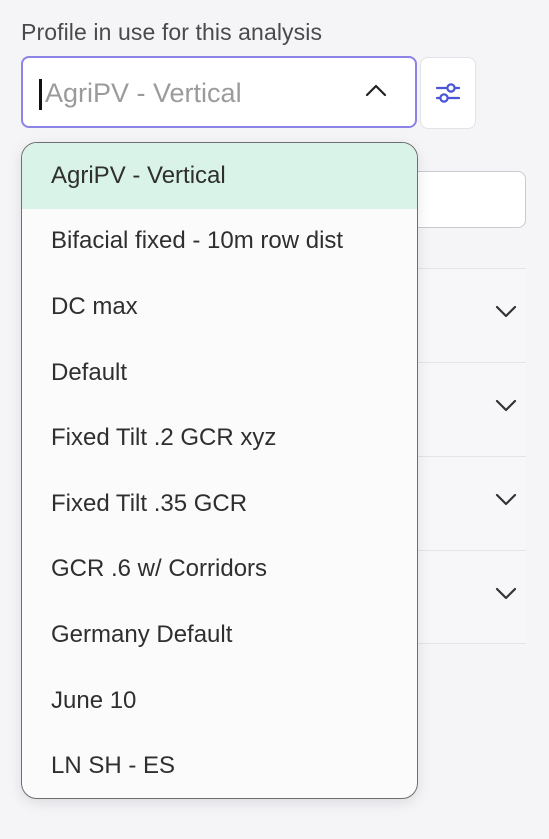 This screenshot has width=549, height=839. I want to click on profile-settings-button, so click(448, 93).